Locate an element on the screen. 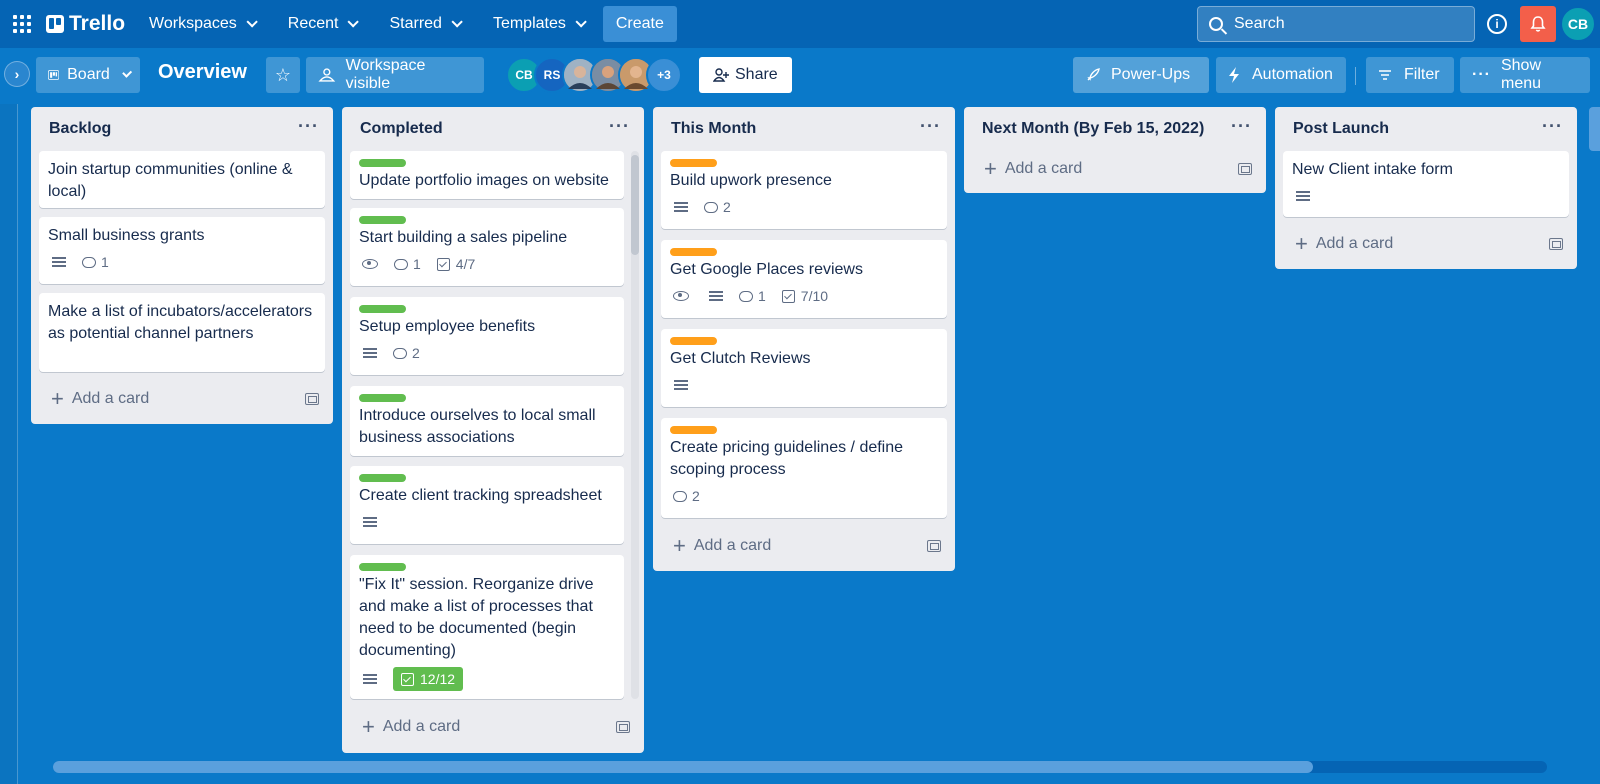 This screenshot has height=784, width=1600. list-header: Backlog ··· is located at coordinates (182, 129).